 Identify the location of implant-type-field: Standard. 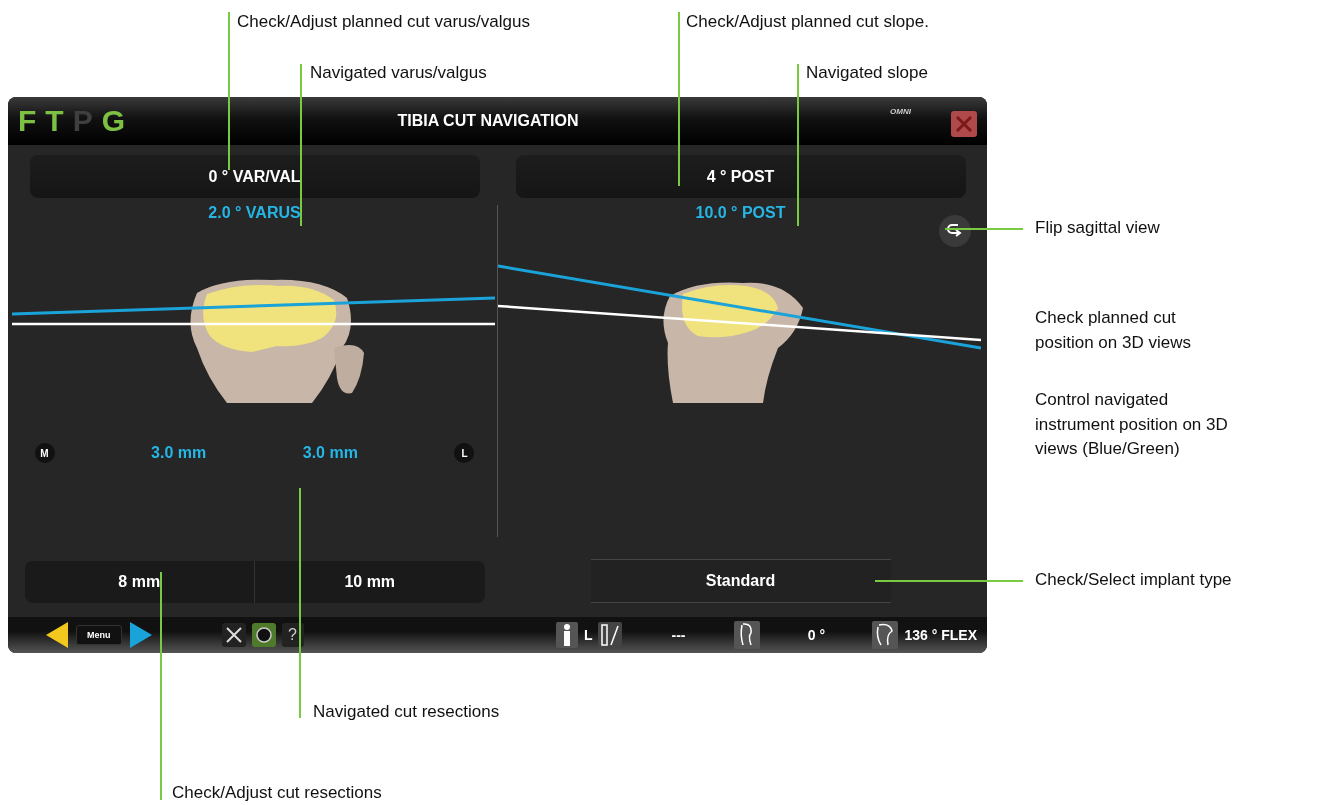
(740, 581).